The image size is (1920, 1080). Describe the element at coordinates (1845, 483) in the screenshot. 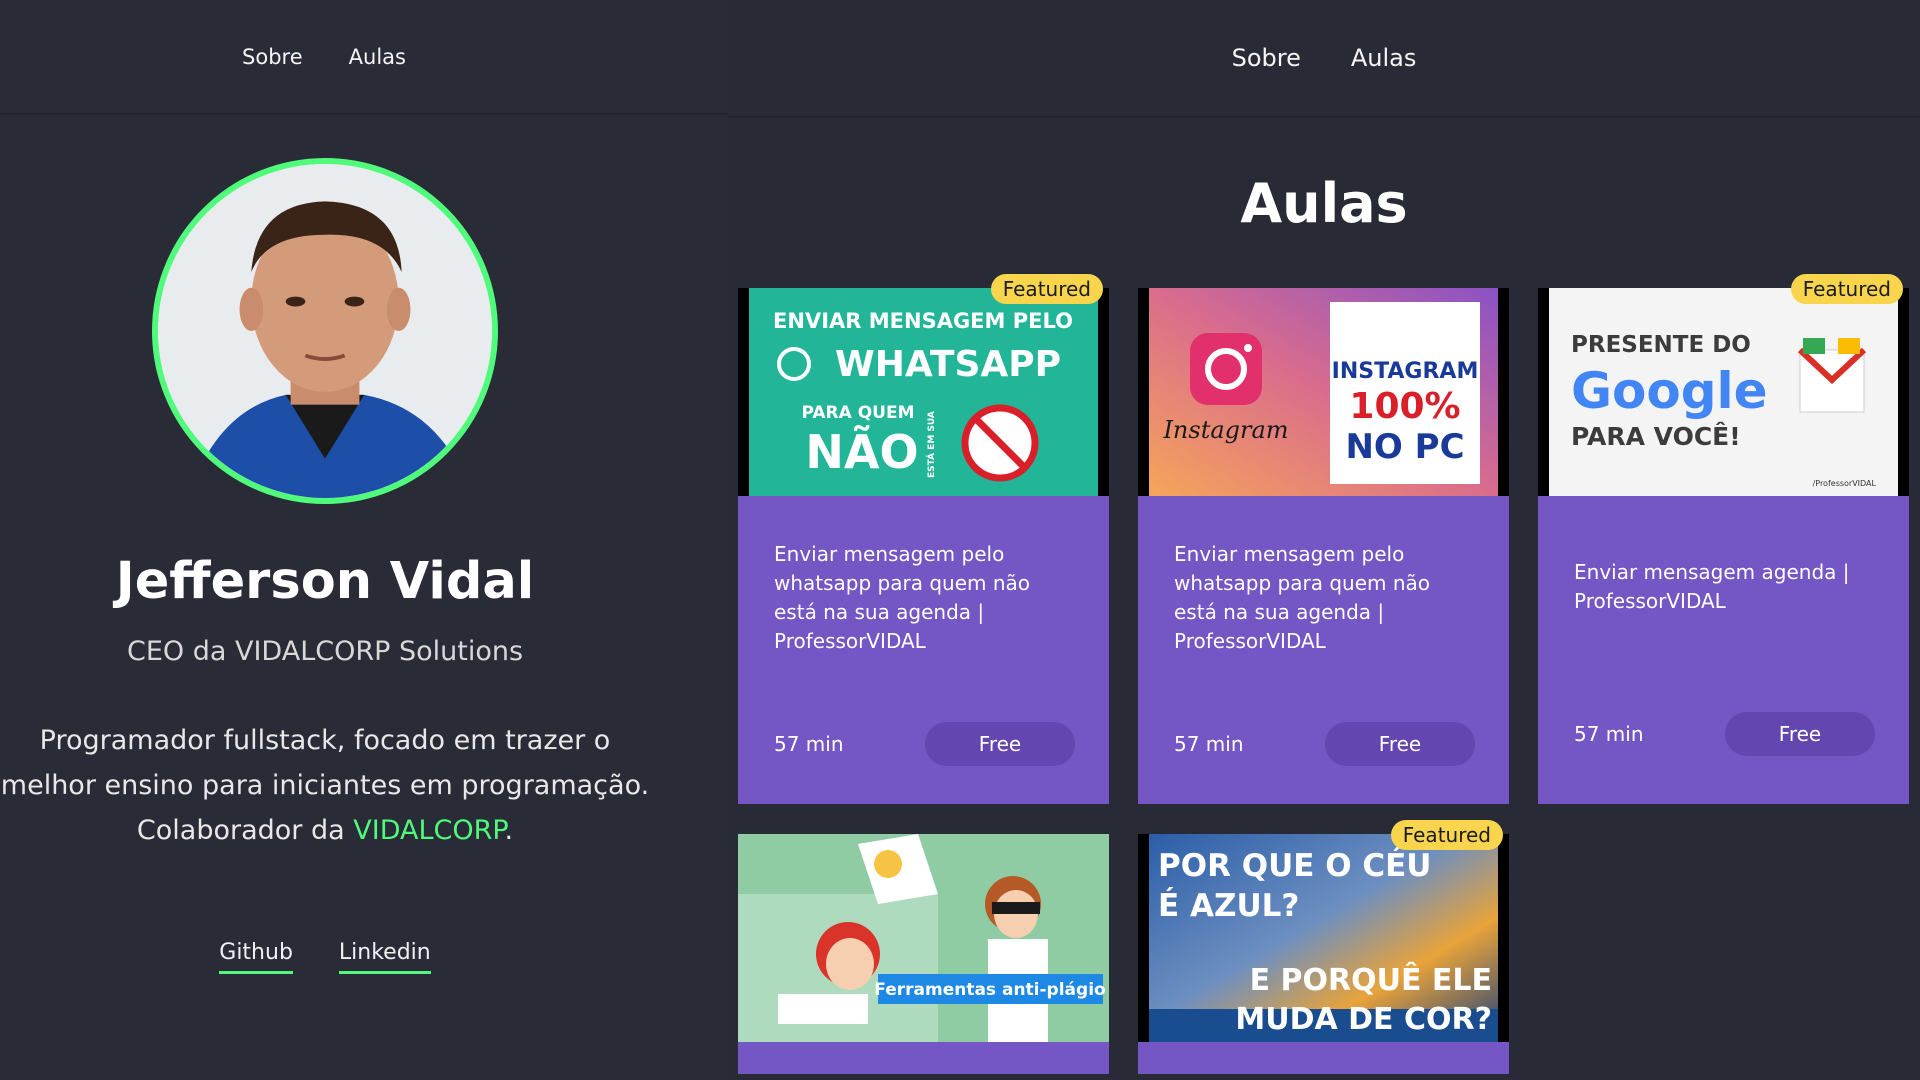

I see `thumb-text: /ProfessorVIDAL` at that location.